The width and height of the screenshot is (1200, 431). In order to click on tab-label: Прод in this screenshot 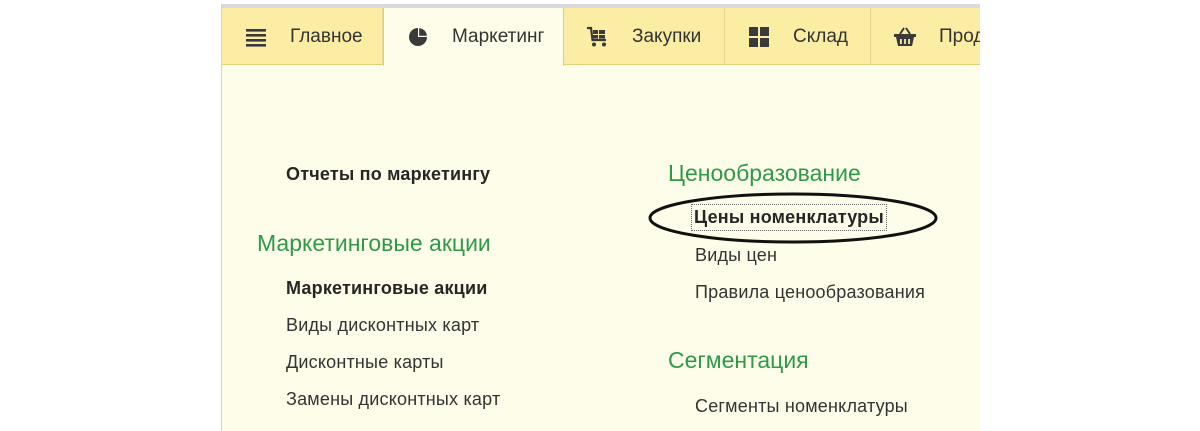, I will do `click(959, 36)`.